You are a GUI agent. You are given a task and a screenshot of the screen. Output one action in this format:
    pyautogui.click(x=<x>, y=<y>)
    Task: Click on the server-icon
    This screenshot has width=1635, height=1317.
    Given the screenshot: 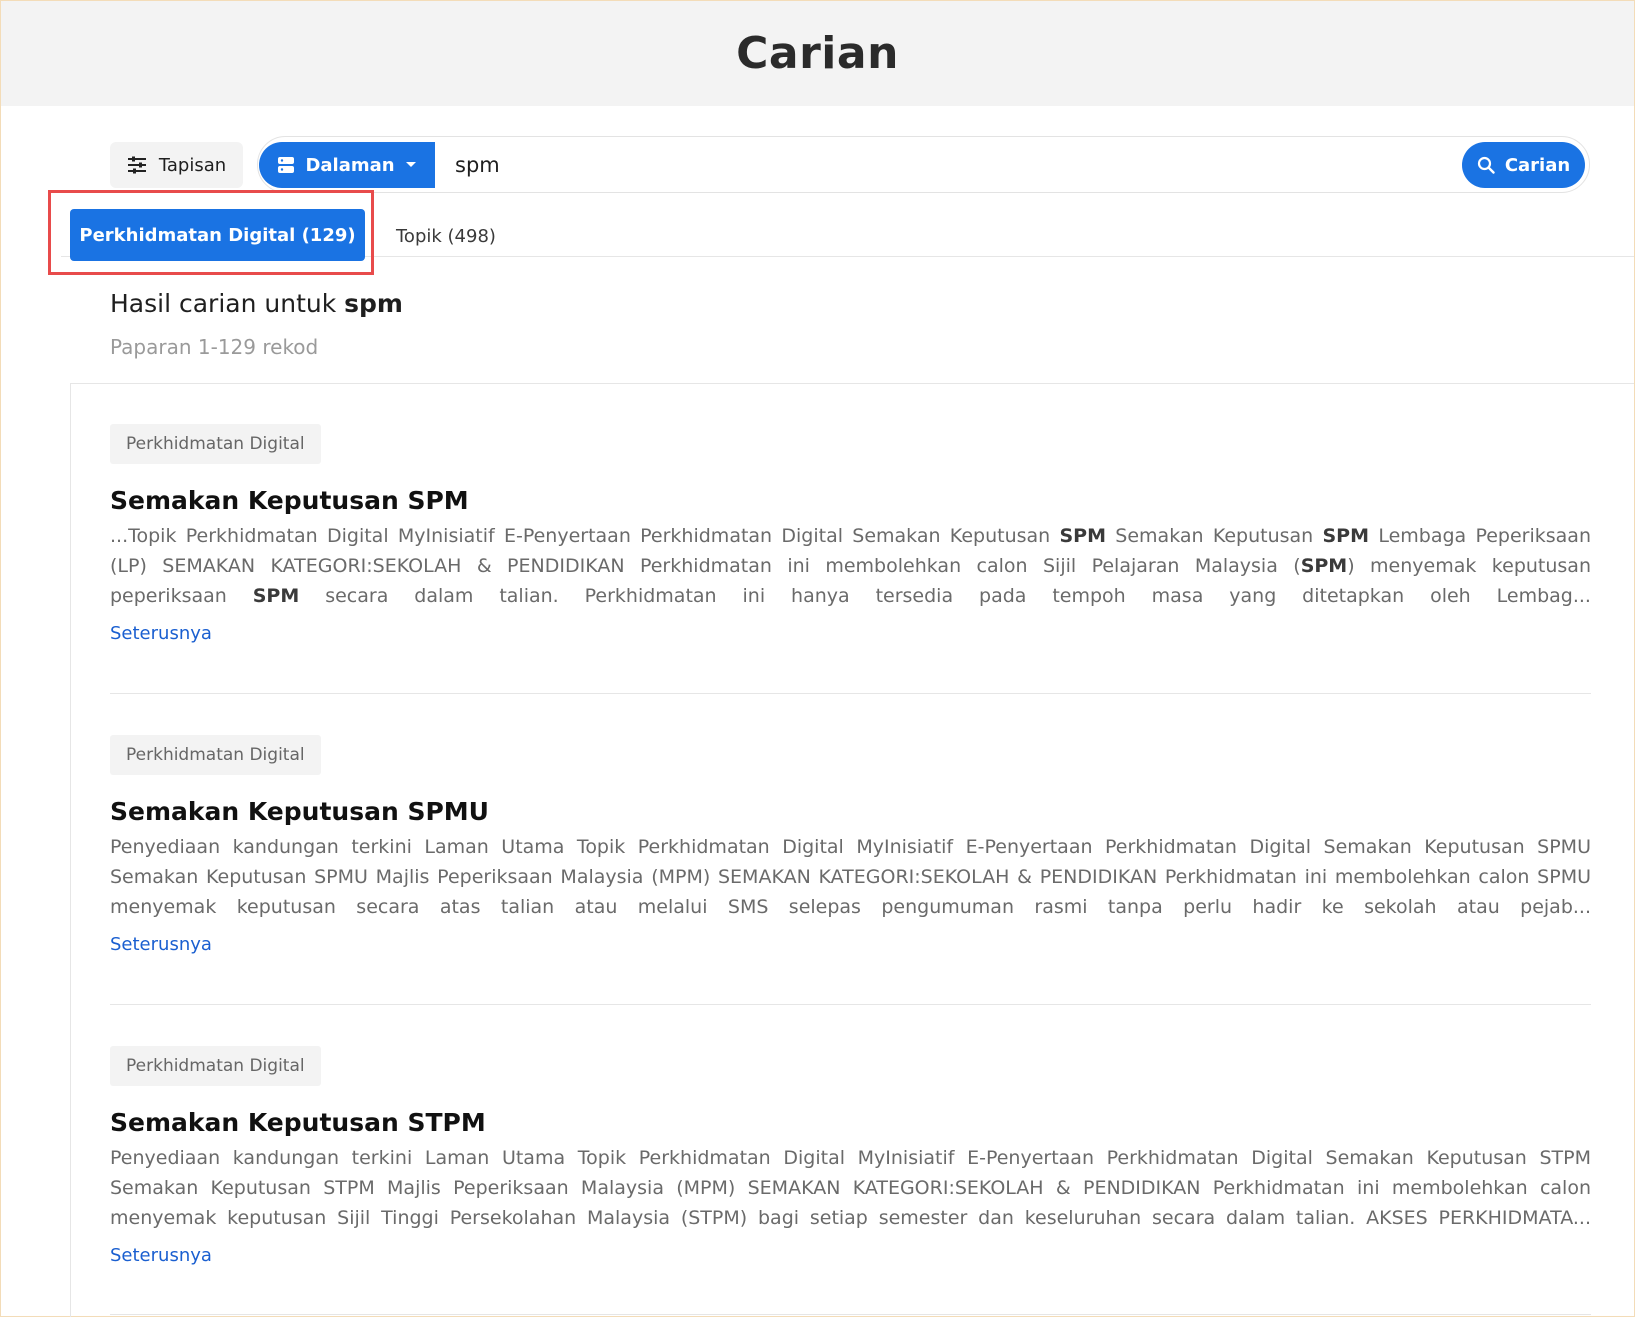 What is the action you would take?
    pyautogui.click(x=286, y=165)
    